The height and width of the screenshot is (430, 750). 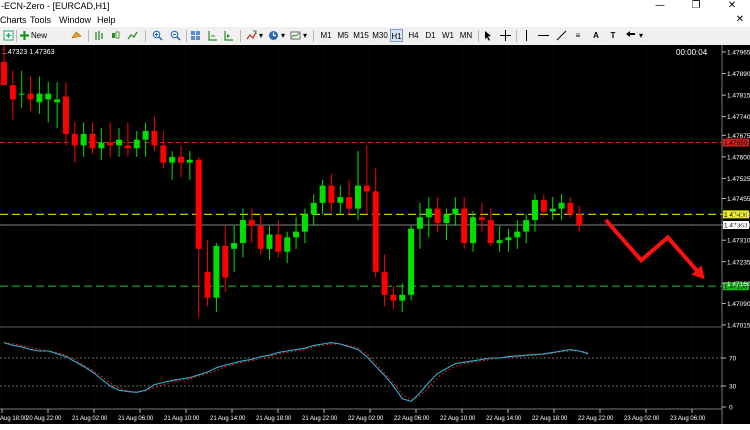 What do you see at coordinates (99, 35) in the screenshot?
I see `bar-chart-icon` at bounding box center [99, 35].